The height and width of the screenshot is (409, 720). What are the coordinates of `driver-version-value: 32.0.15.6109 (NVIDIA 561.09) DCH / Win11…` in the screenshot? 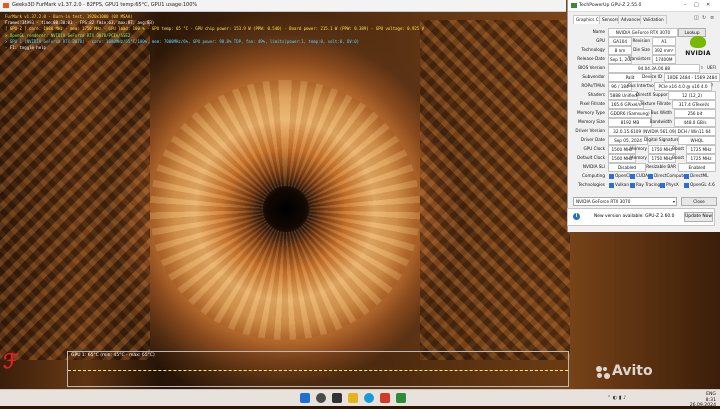 It's located at (662, 131).